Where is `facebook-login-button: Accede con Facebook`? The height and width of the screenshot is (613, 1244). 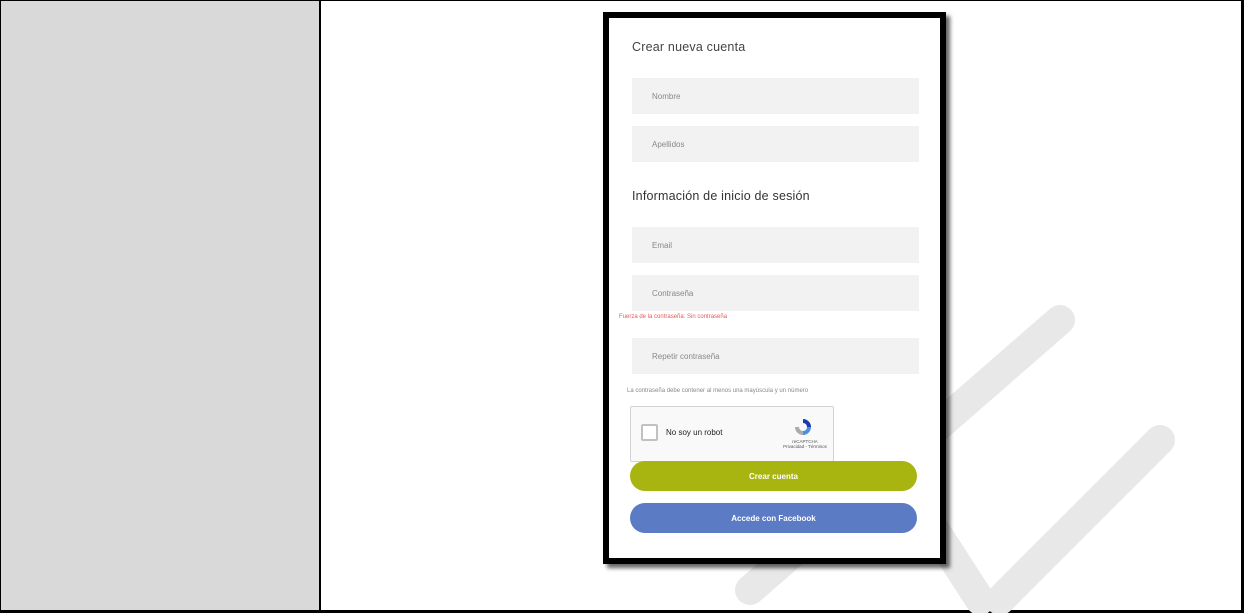 facebook-login-button: Accede con Facebook is located at coordinates (773, 518).